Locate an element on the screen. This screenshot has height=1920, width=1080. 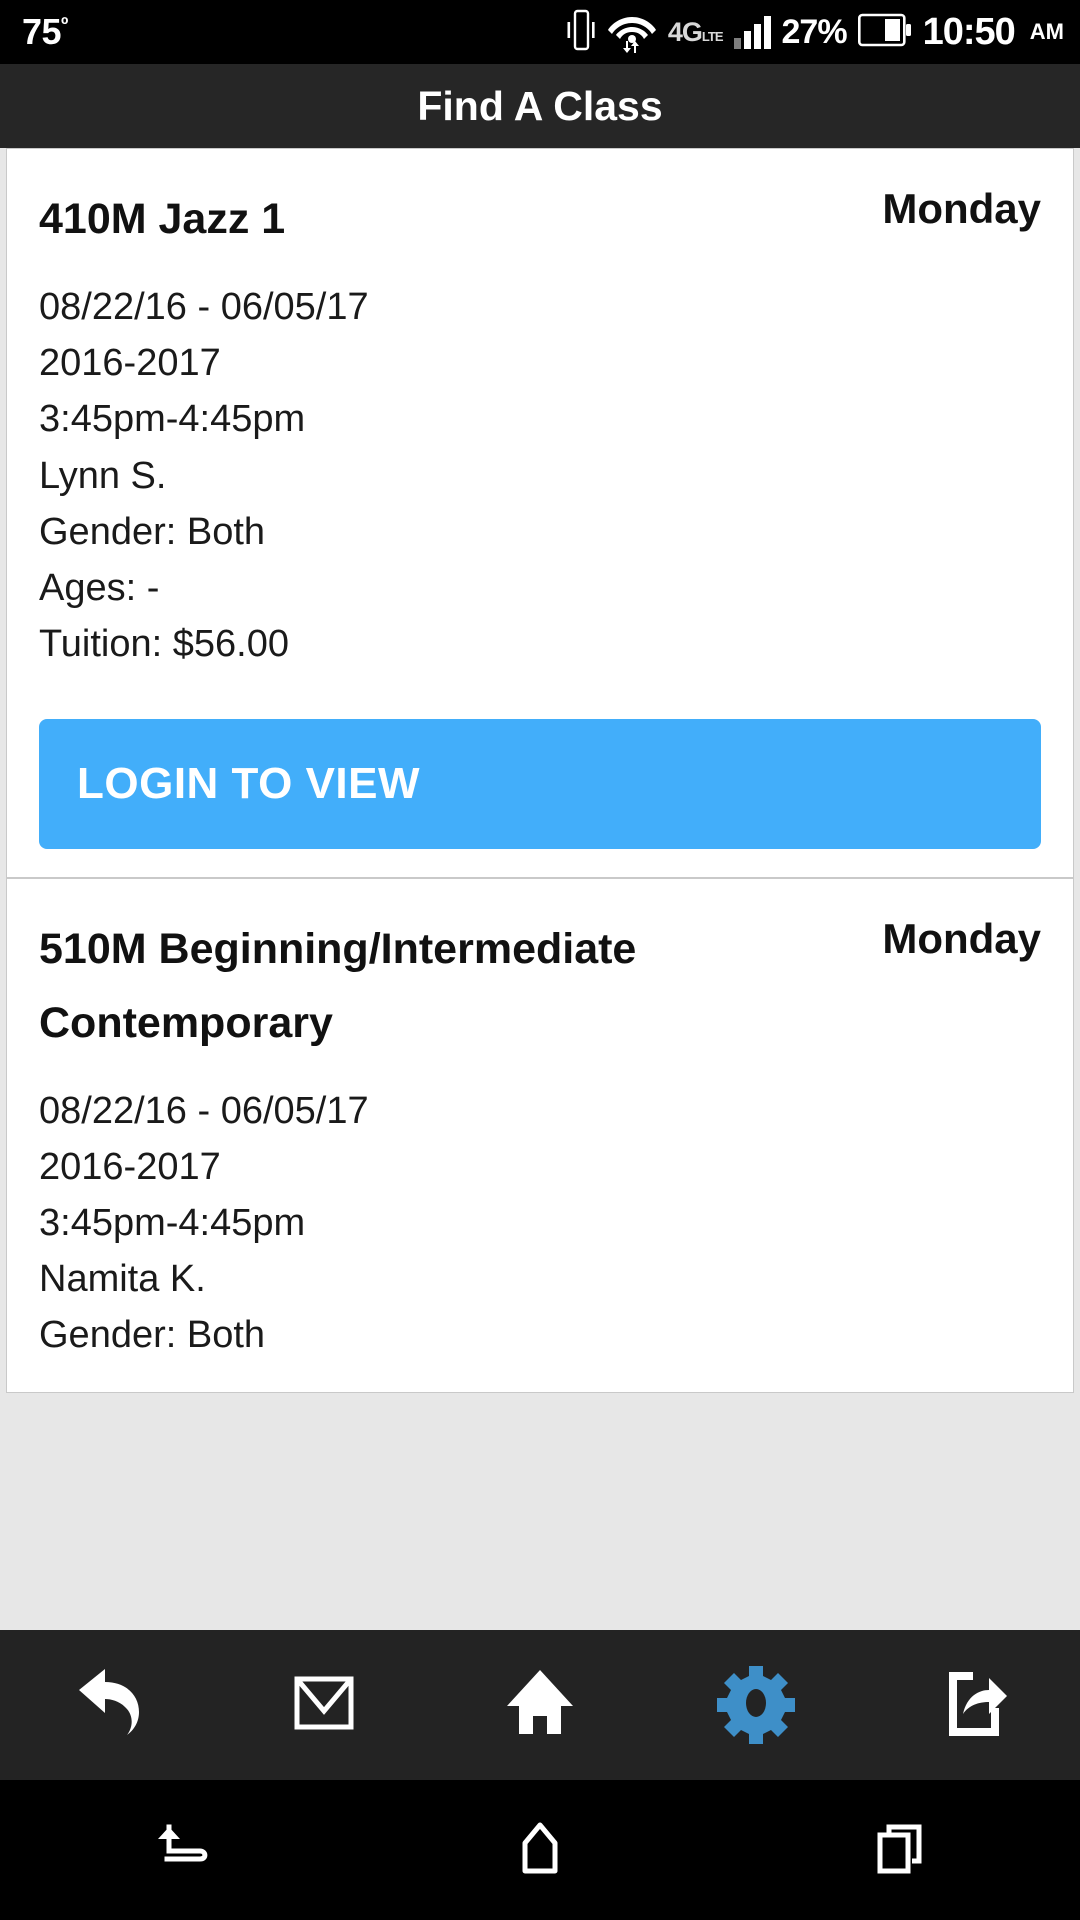
page-title: Find A Class is located at coordinates (540, 105).